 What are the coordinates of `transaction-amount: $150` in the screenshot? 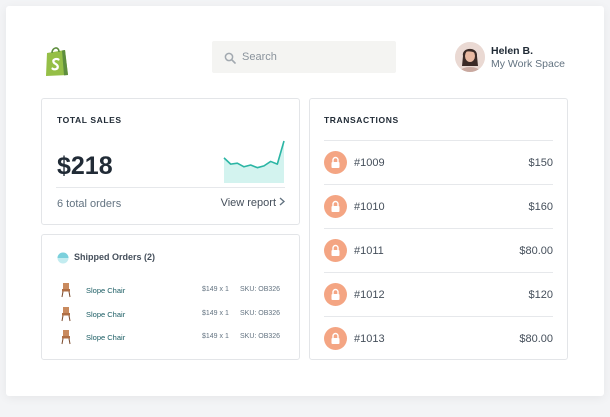 It's located at (540, 163).